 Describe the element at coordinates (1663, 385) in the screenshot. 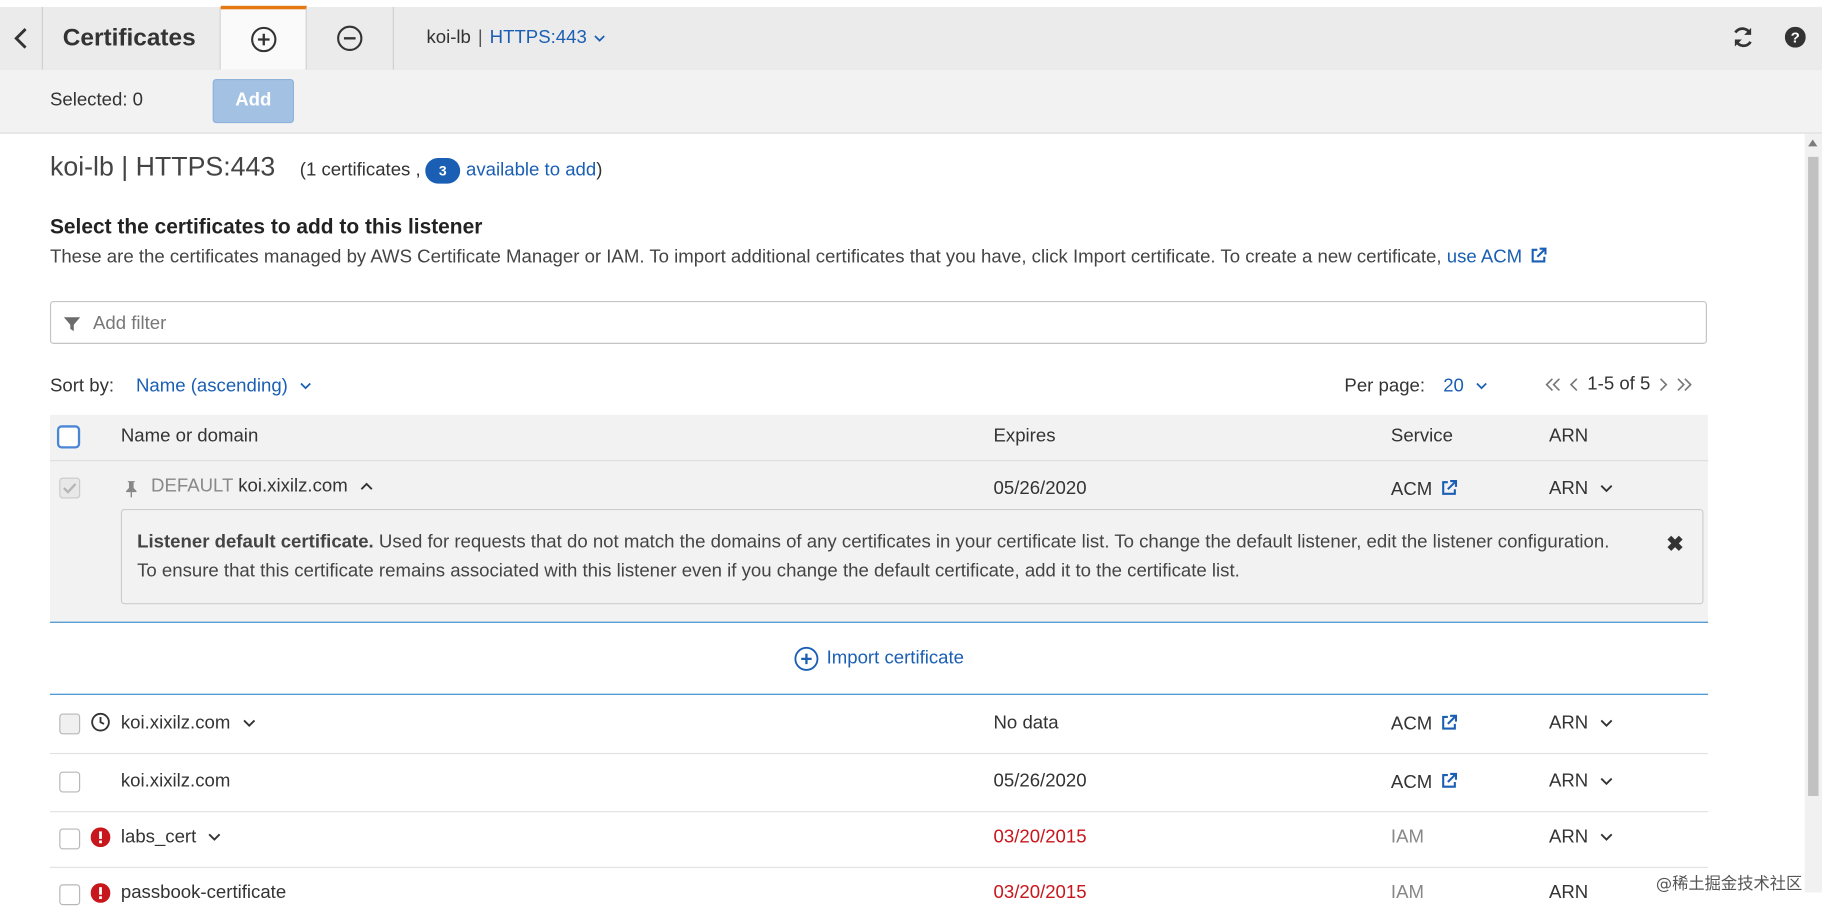

I see `next-page-icon` at that location.